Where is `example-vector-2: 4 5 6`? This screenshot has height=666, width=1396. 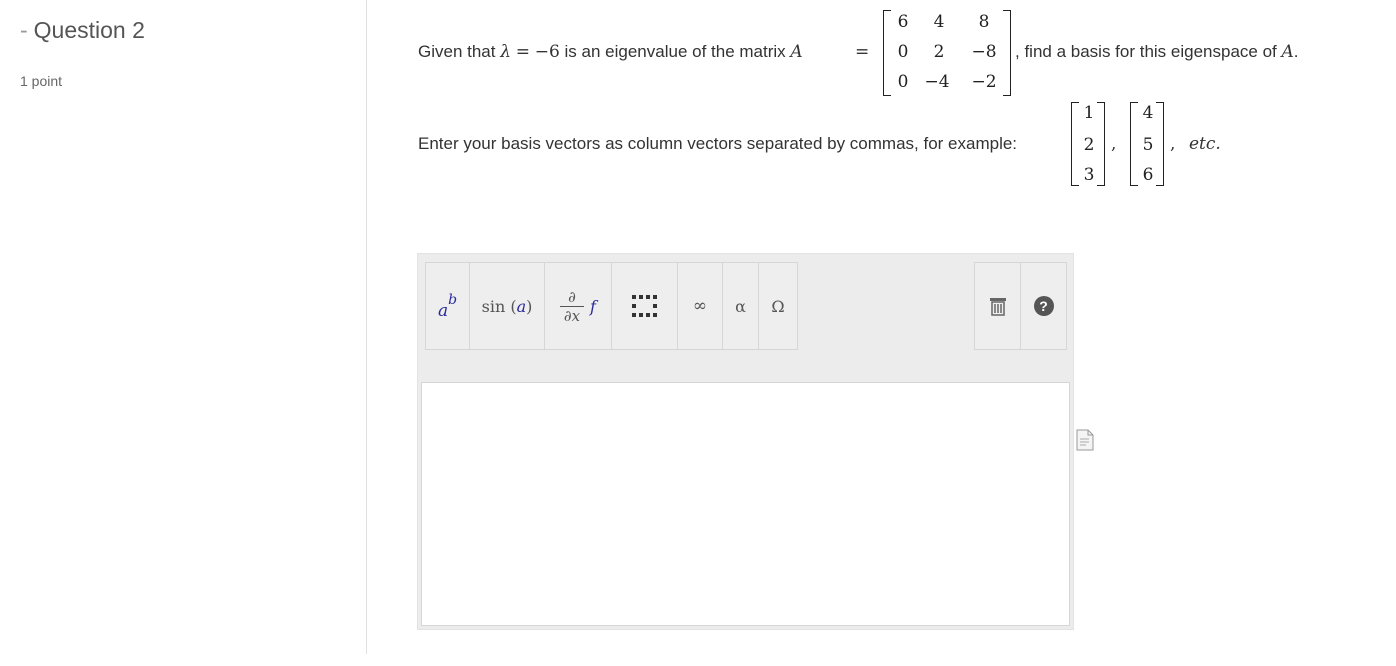
example-vector-2: 4 5 6 is located at coordinates (1147, 144).